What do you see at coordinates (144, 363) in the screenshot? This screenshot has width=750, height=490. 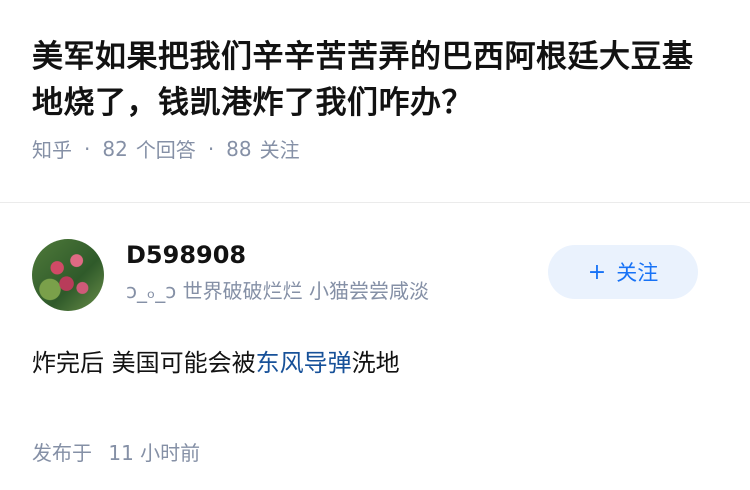 I see `answer-text: 炸完后 美国可能会被` at bounding box center [144, 363].